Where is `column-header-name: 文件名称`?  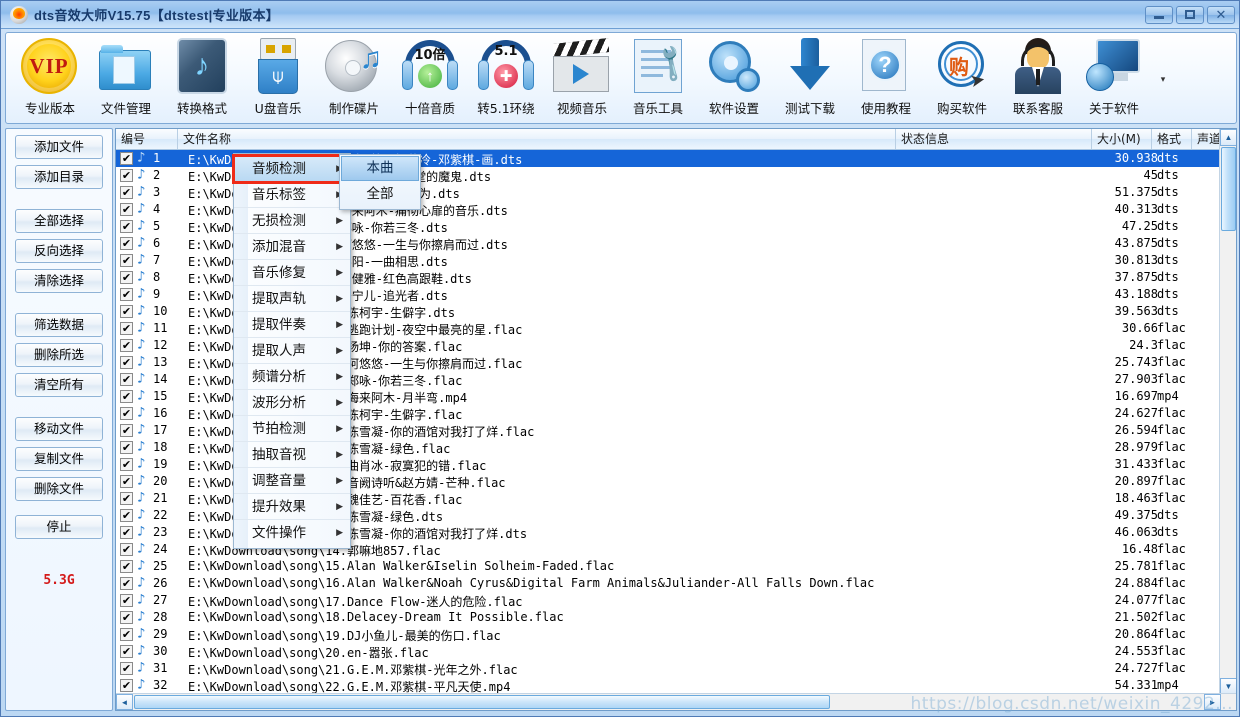 column-header-name: 文件名称 is located at coordinates (537, 139).